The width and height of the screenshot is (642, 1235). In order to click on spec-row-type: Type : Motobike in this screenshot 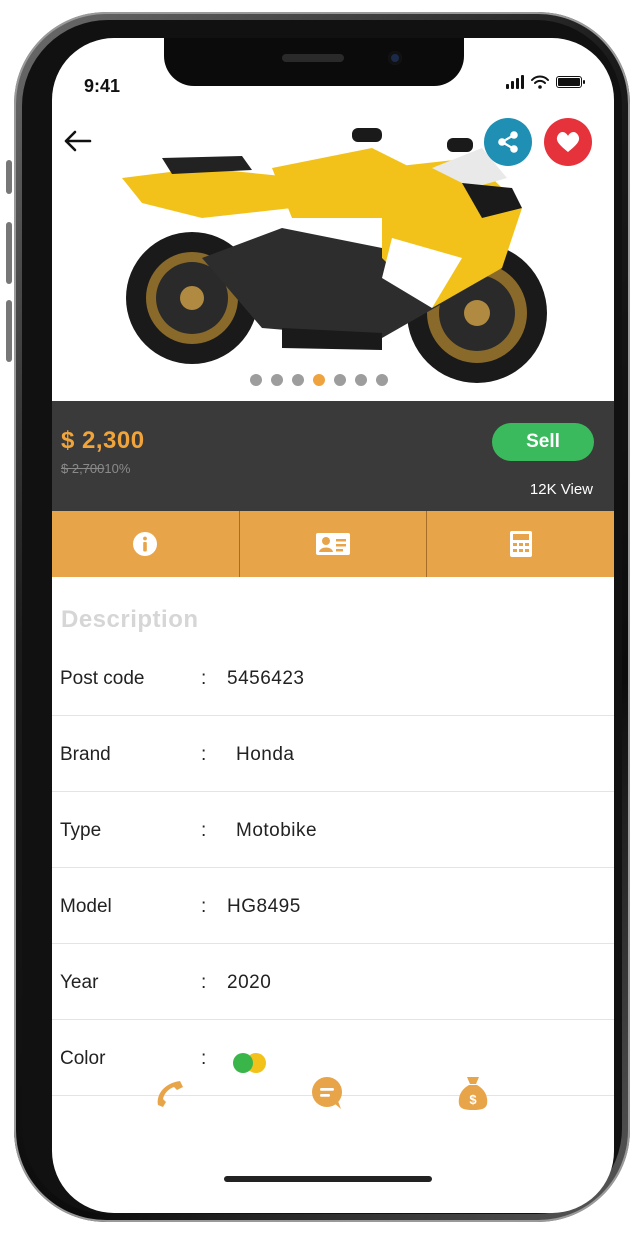, I will do `click(333, 830)`.